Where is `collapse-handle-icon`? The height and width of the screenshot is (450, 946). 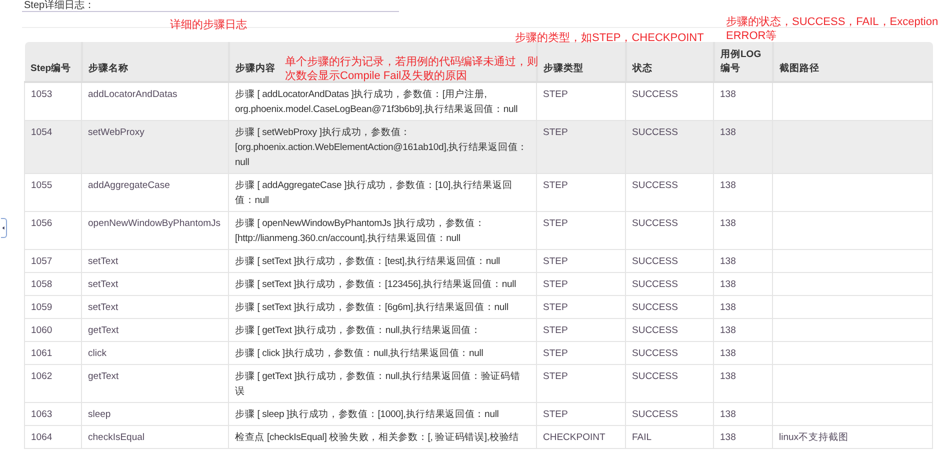
collapse-handle-icon is located at coordinates (4, 228).